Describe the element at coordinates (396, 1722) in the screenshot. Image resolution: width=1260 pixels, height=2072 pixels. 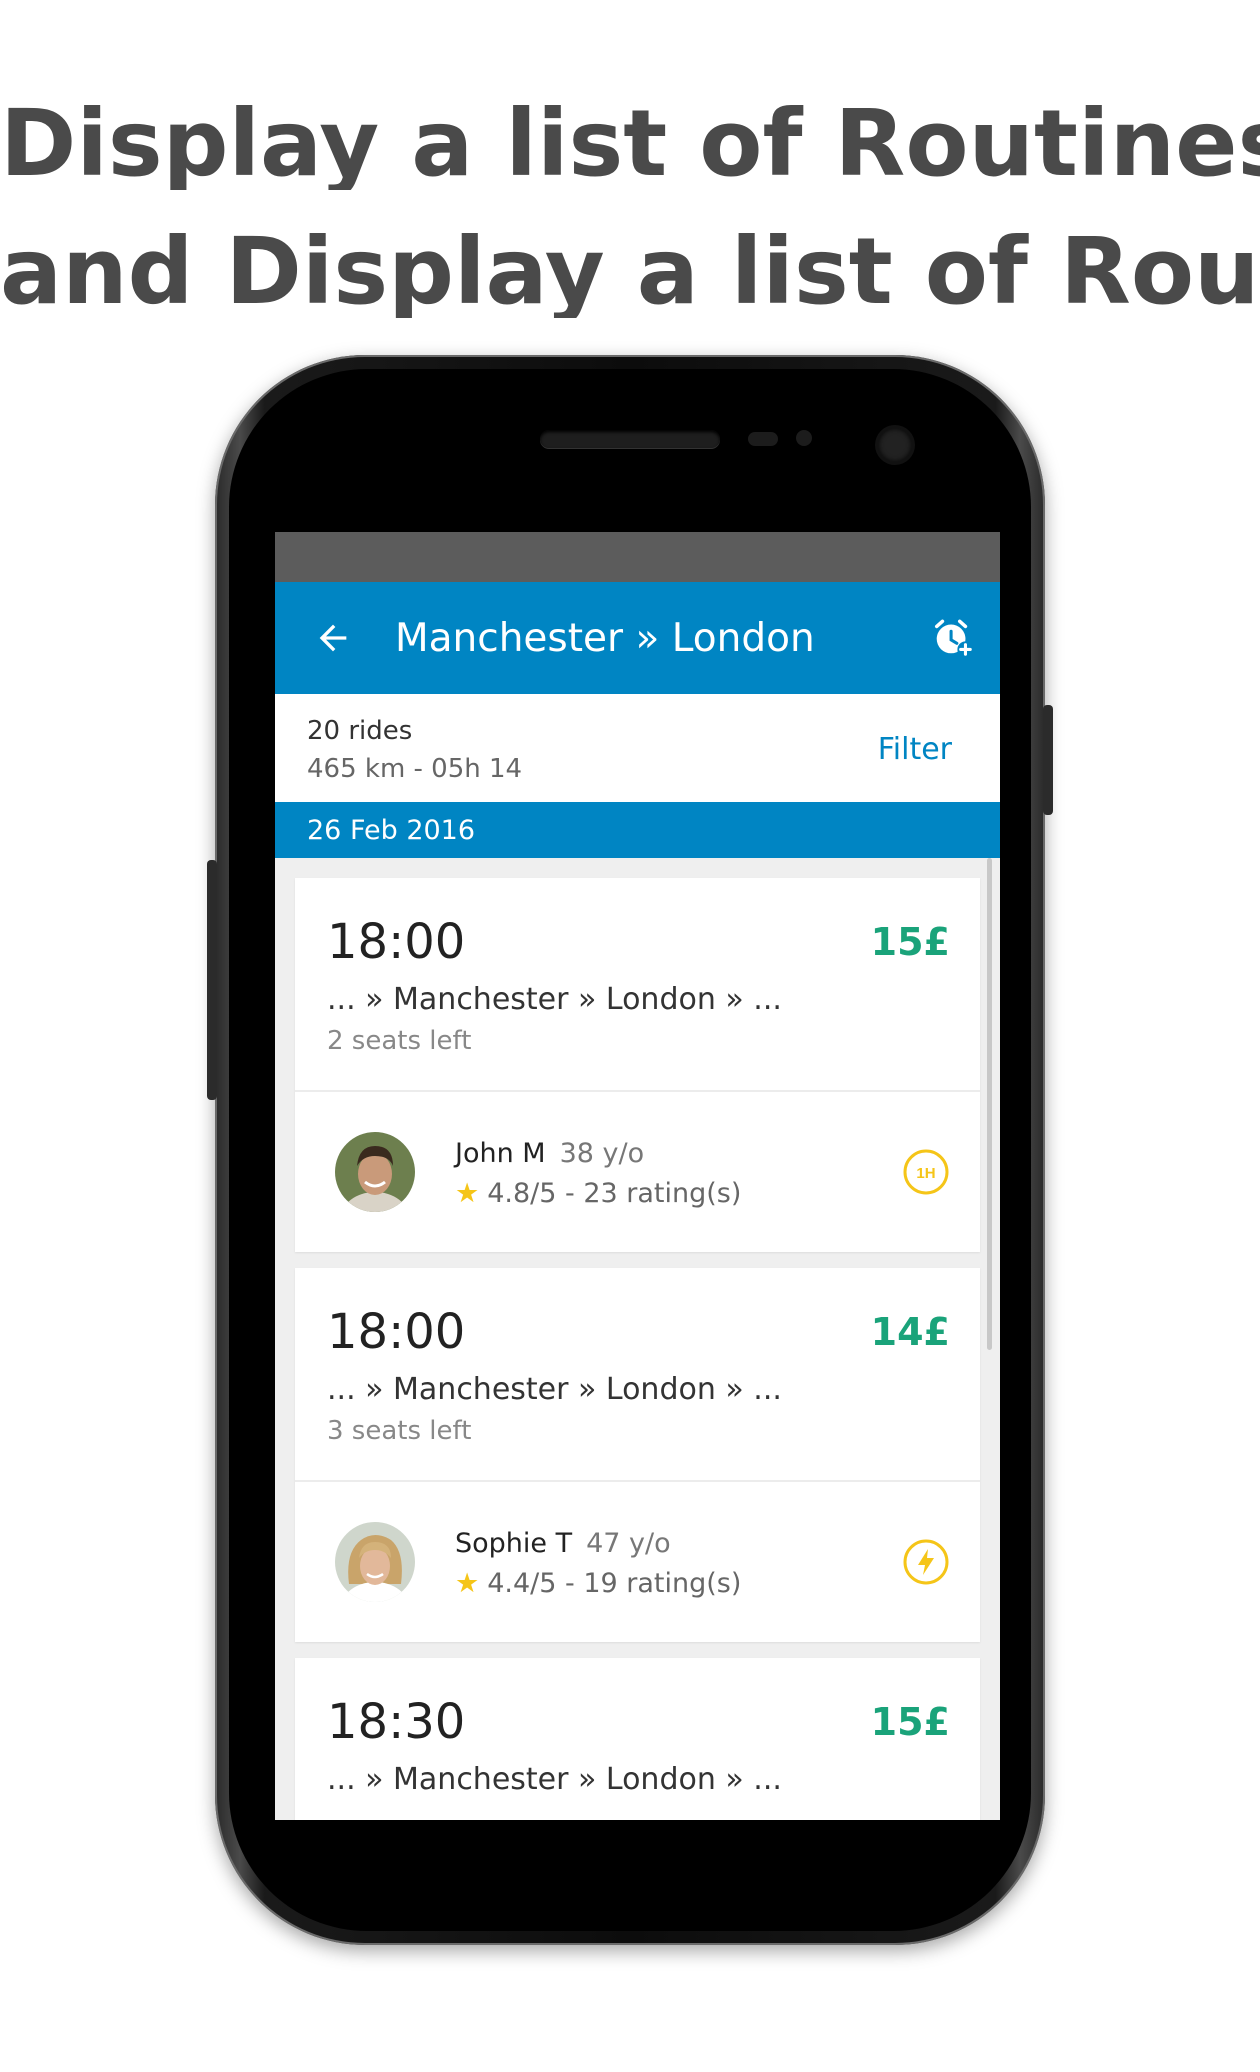
I see `ride-time: 18:30` at that location.